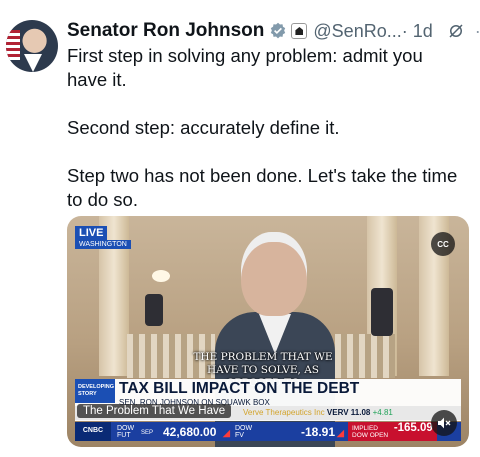 The width and height of the screenshot is (480, 457). I want to click on ticker-label: IMPLIED DOW OPEN, so click(370, 432).